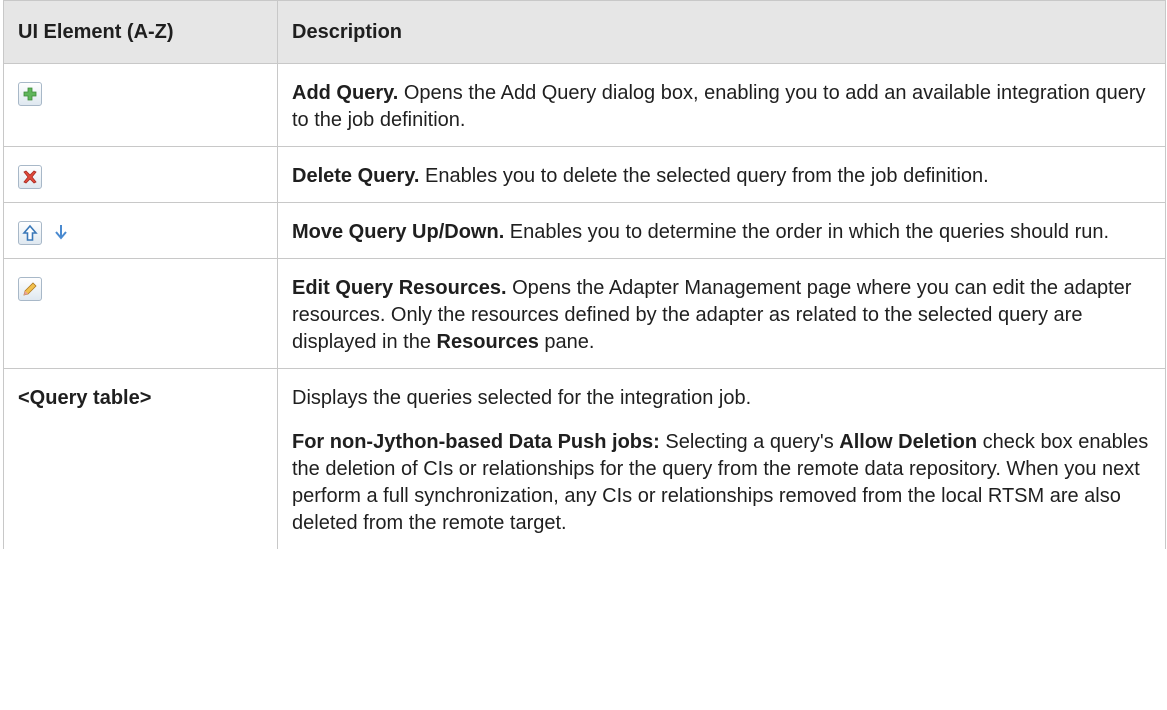  What do you see at coordinates (908, 442) in the screenshot?
I see `allow-deletion-label: Allow Deletion` at bounding box center [908, 442].